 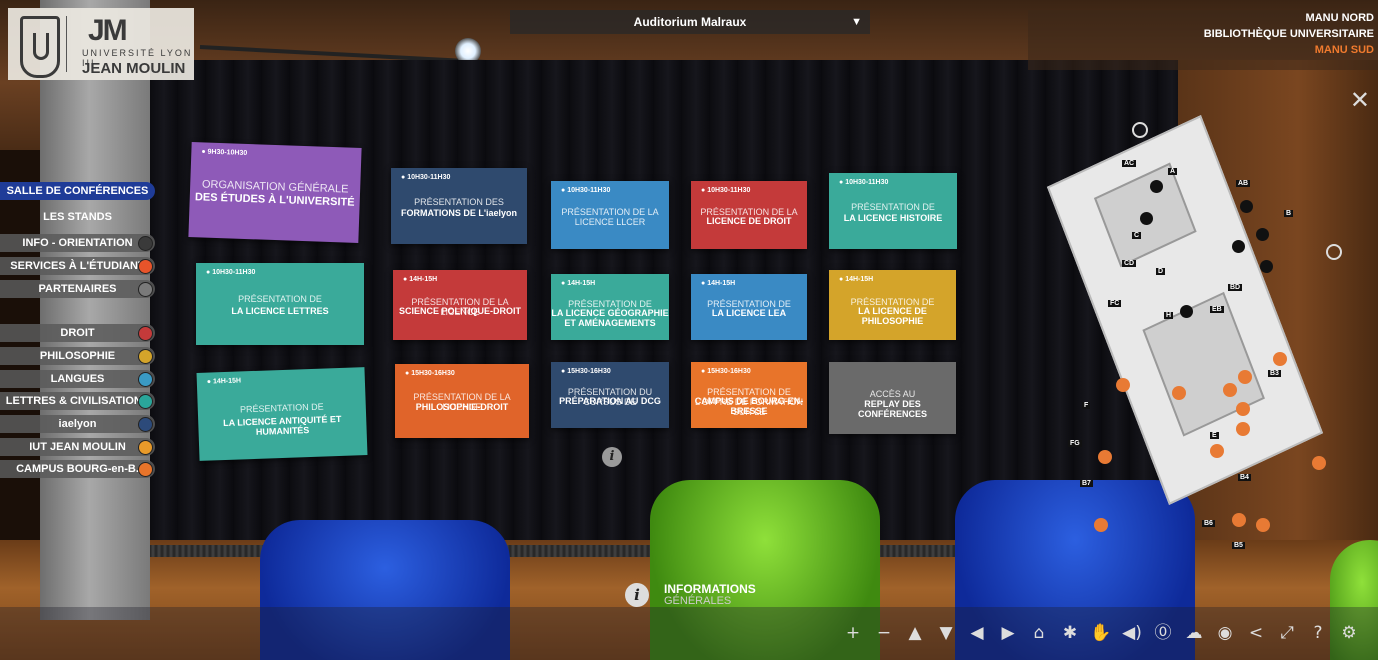 I want to click on room-select: Auditorium Malraux ▼, so click(x=690, y=22).